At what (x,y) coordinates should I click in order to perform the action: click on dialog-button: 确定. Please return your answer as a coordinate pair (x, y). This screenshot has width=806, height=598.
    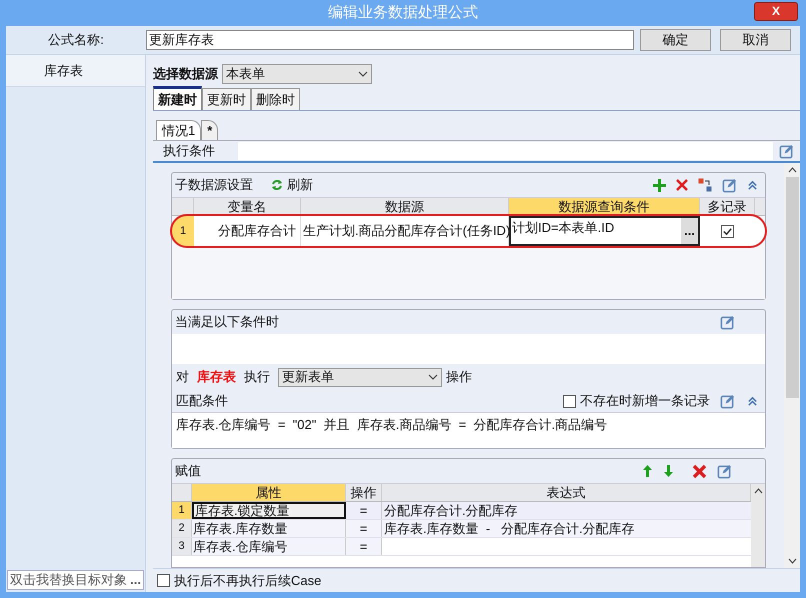
    Looking at the image, I should click on (675, 40).